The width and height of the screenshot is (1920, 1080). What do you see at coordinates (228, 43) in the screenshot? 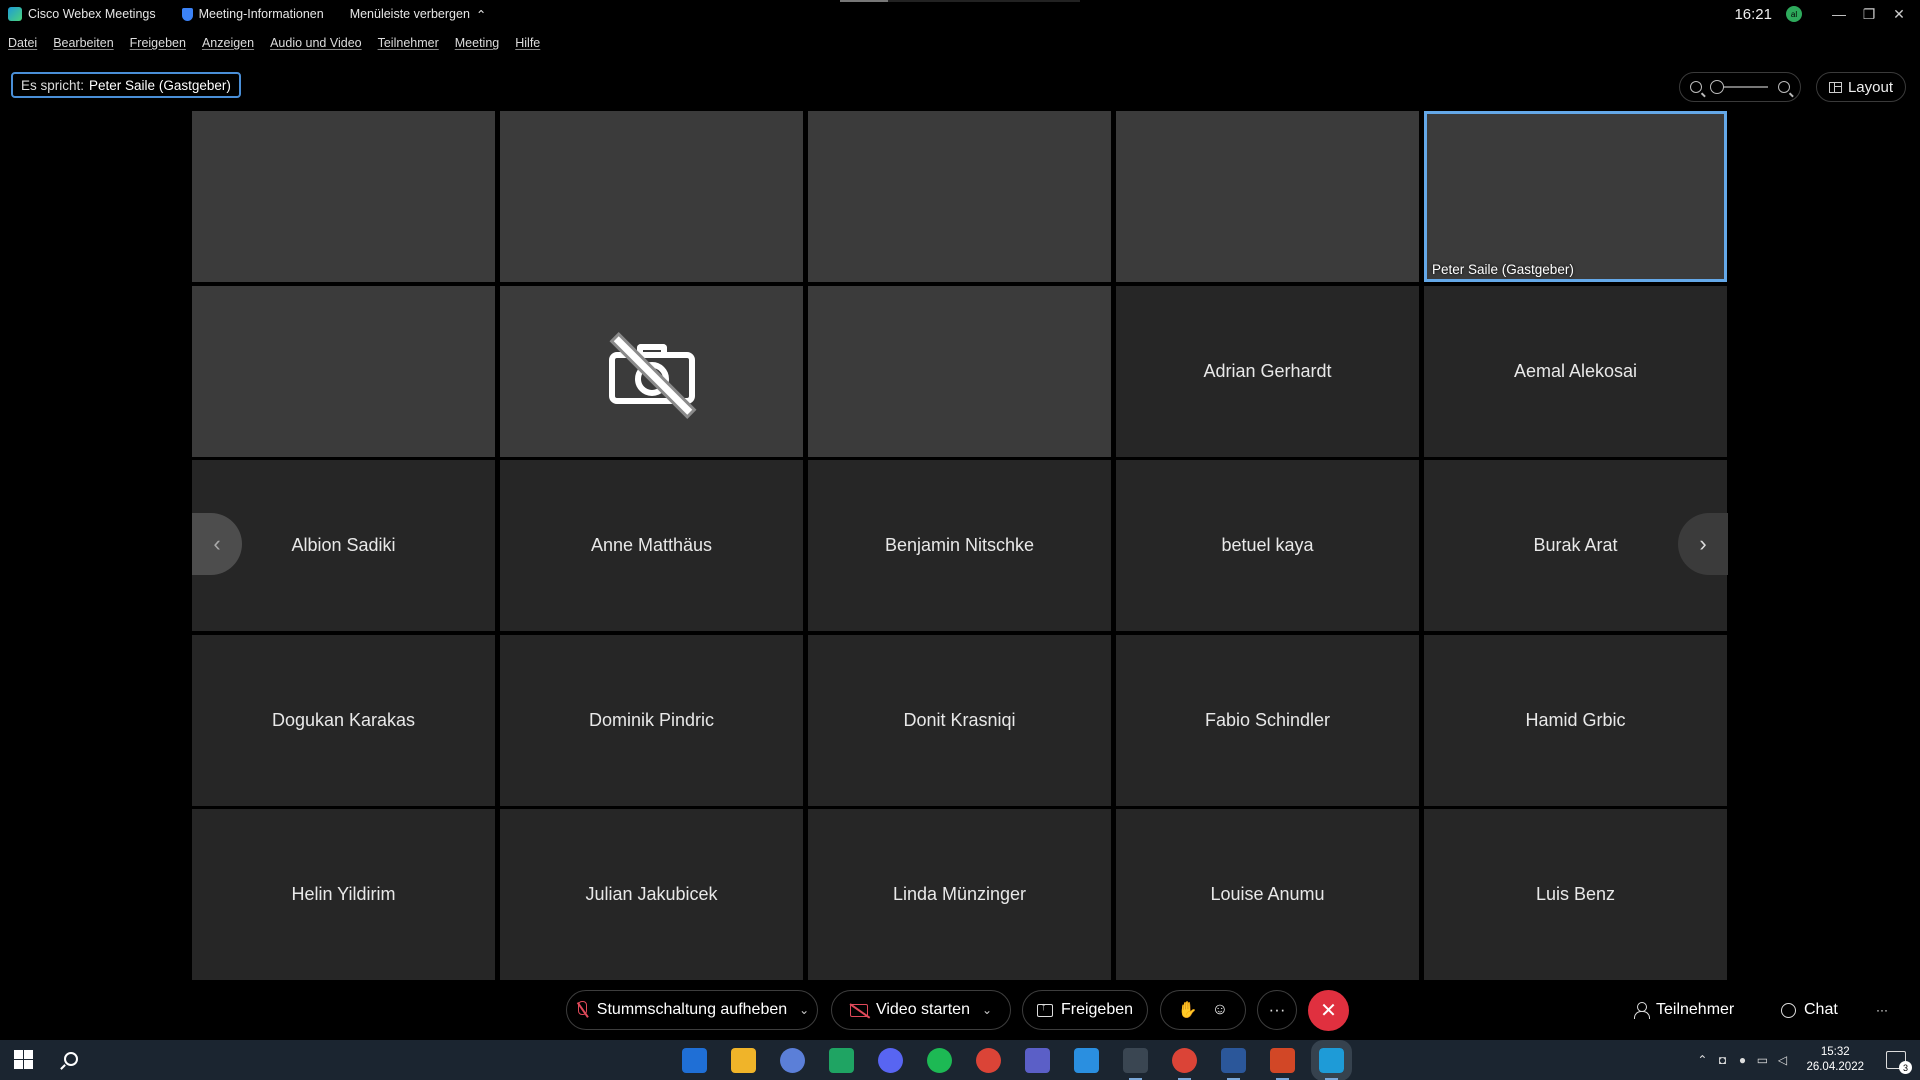
I see `menu-anzeigen: Anzeigen` at bounding box center [228, 43].